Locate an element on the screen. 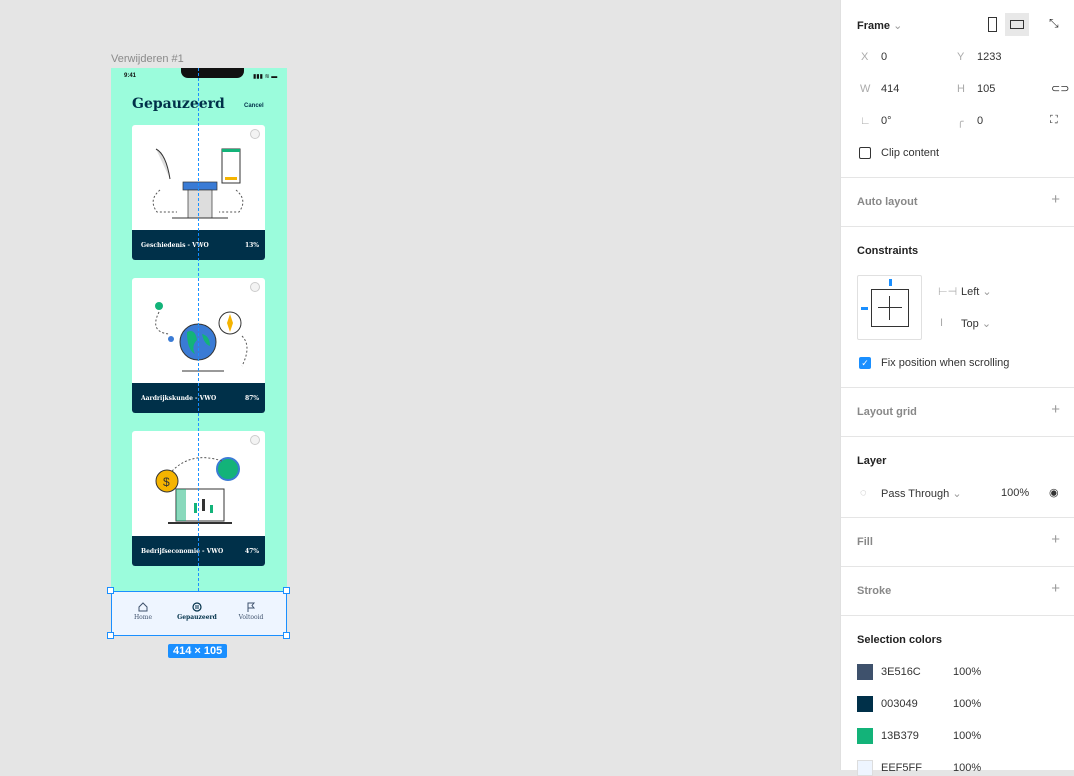 Image resolution: width=1074 pixels, height=776 pixels. fix-position-checkbox: ✓ is located at coordinates (865, 363).